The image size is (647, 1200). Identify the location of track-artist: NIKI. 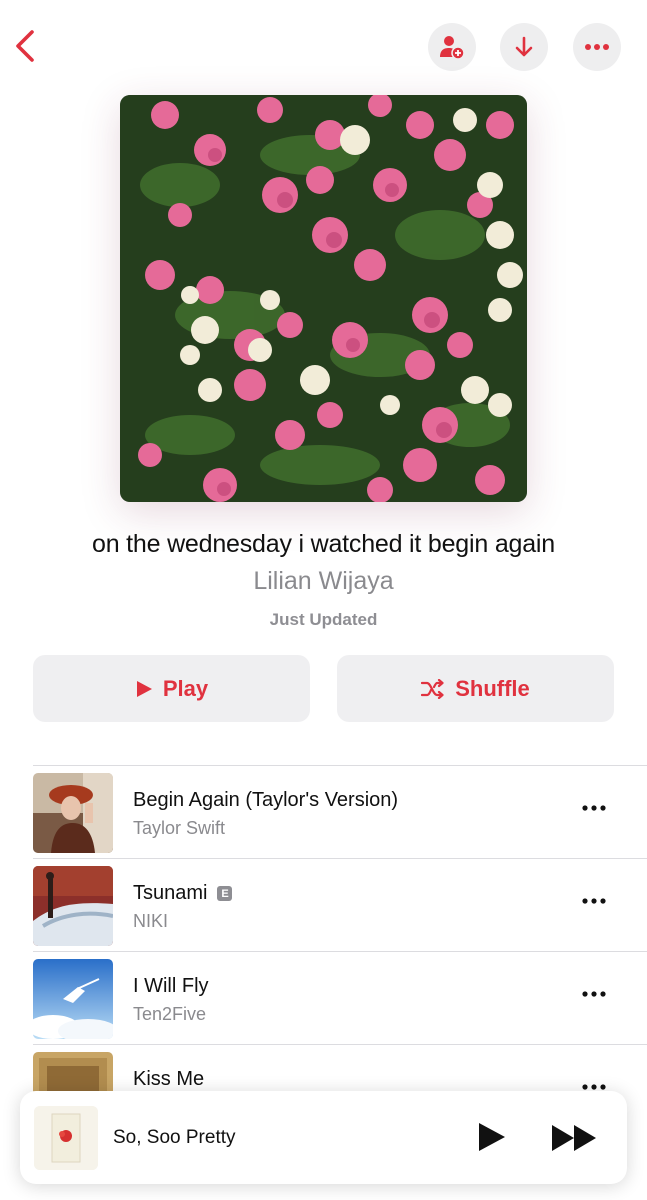
(151, 921).